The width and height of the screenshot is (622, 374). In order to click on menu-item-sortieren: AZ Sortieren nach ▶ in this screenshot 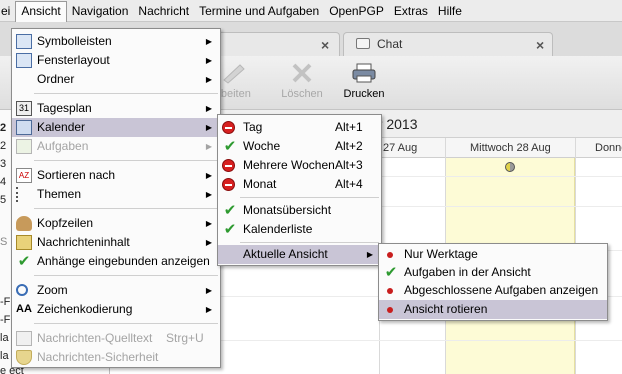, I will do `click(116, 175)`.